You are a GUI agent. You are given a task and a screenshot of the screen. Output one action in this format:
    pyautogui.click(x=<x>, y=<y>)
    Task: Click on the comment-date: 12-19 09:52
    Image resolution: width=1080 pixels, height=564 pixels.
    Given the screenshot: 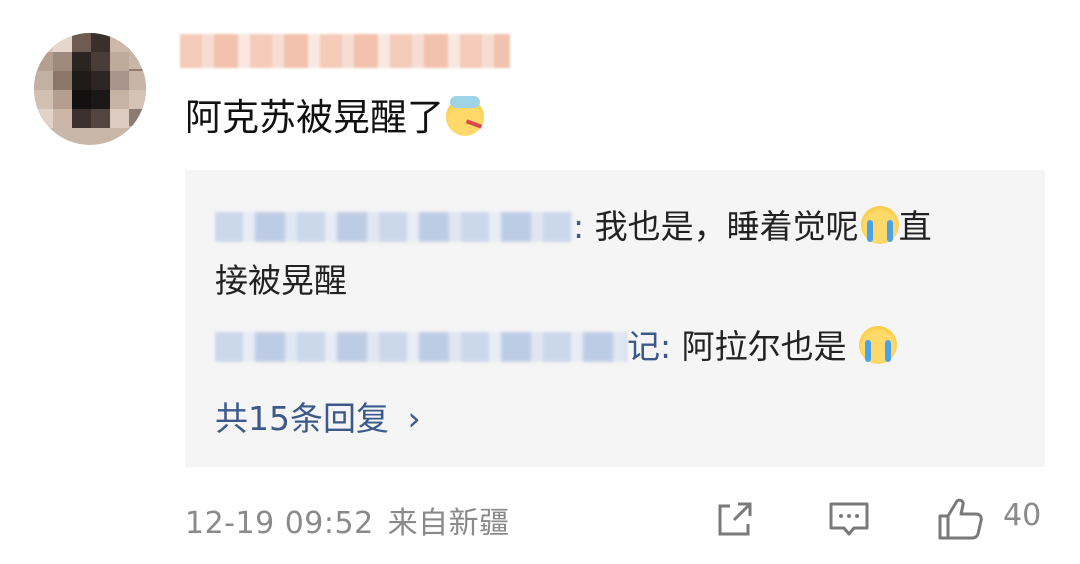 What is the action you would take?
    pyautogui.click(x=279, y=523)
    